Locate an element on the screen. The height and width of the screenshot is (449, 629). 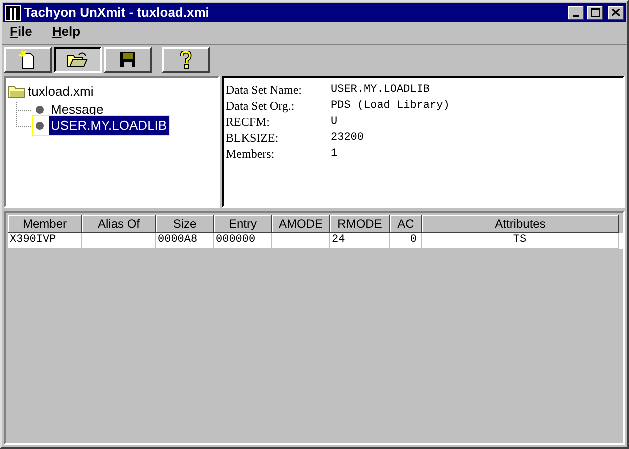
column-header: Entry is located at coordinates (243, 224).